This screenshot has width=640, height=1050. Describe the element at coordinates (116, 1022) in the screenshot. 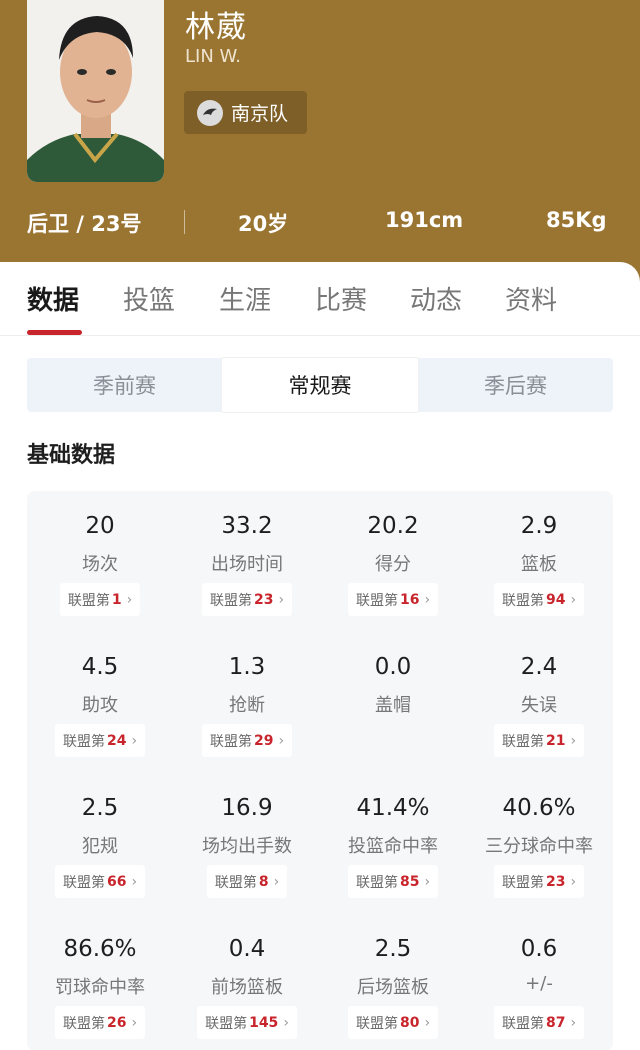

I see `rank-number: 26` at that location.